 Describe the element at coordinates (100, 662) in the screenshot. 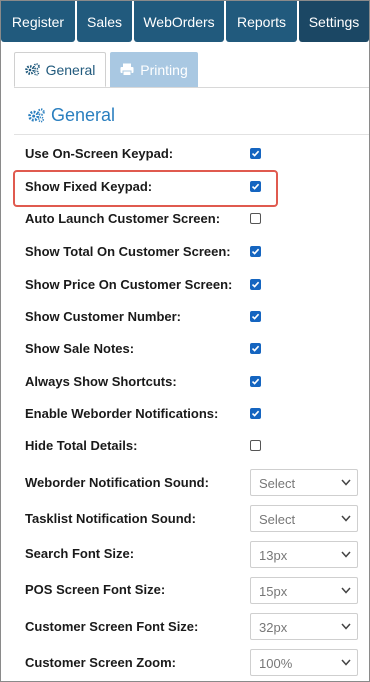

I see `select-label: Customer Screen Zoom:` at that location.